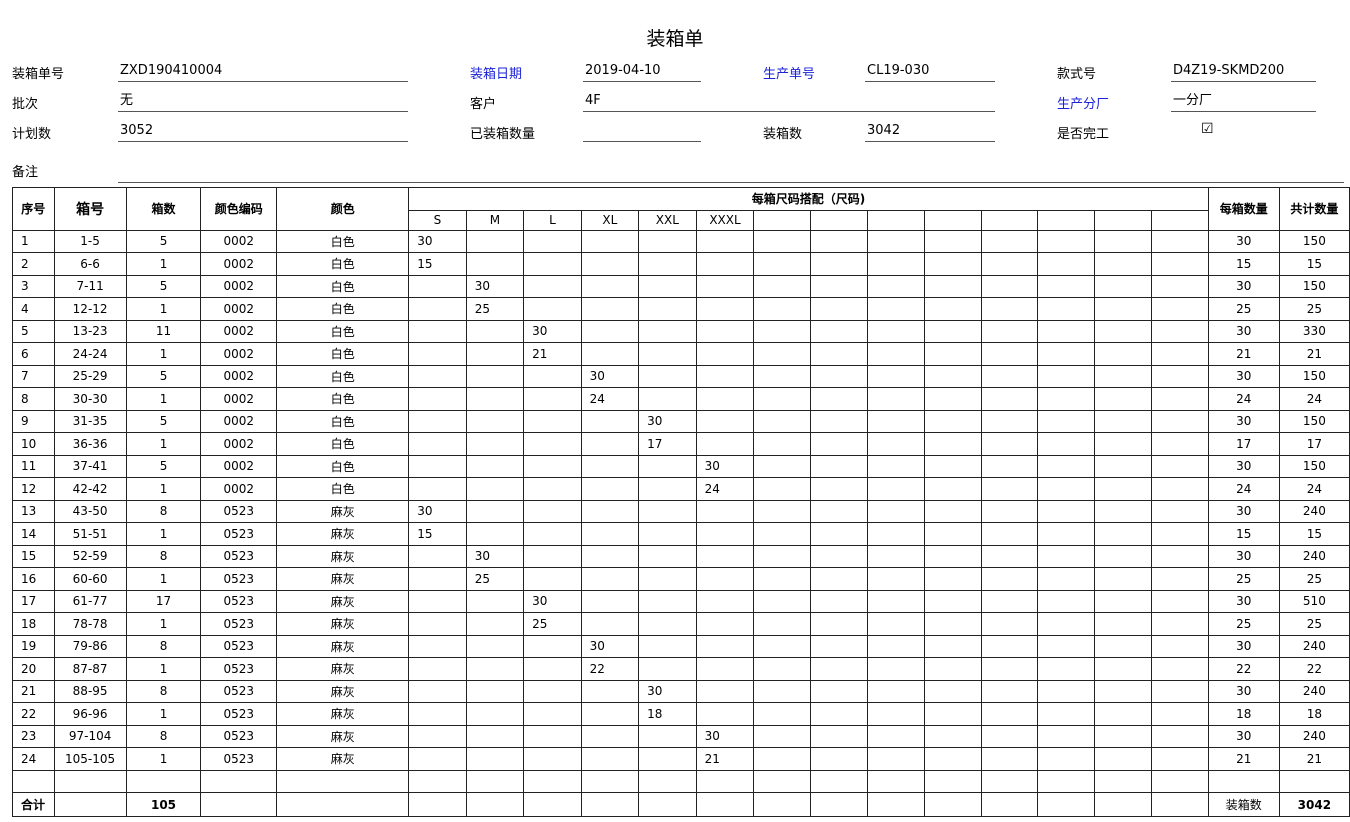 The height and width of the screenshot is (822, 1350). Describe the element at coordinates (1243, 101) in the screenshot. I see `factory-field: 一分厂` at that location.